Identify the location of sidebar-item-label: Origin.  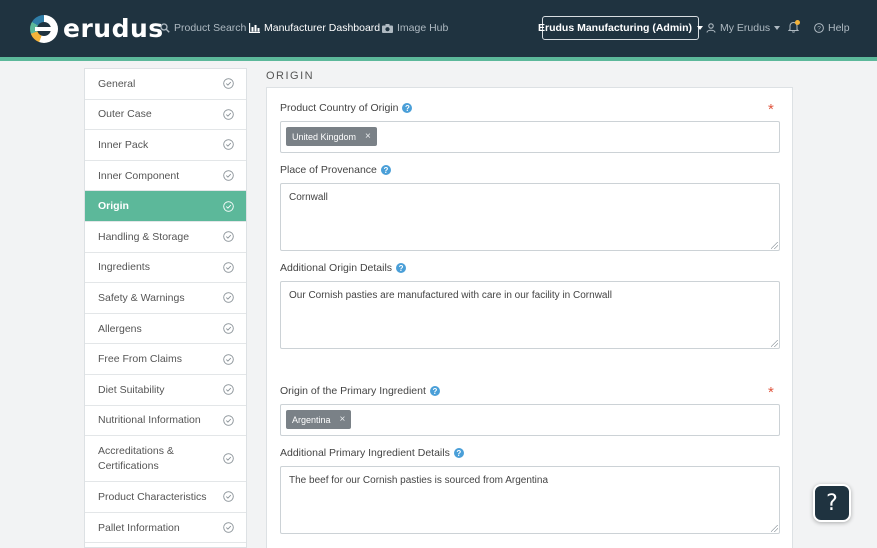
(113, 206).